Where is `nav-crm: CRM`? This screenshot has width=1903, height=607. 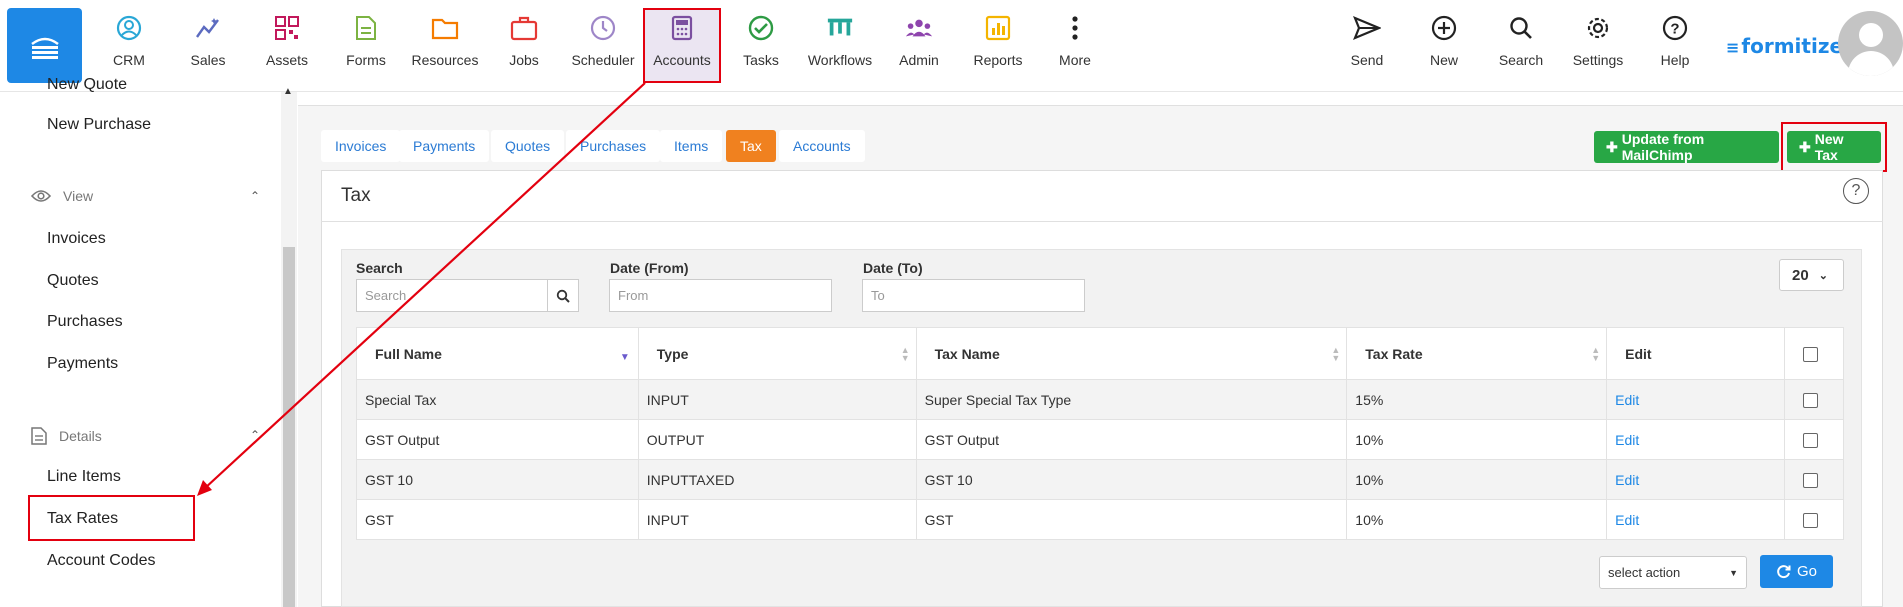 nav-crm: CRM is located at coordinates (129, 44).